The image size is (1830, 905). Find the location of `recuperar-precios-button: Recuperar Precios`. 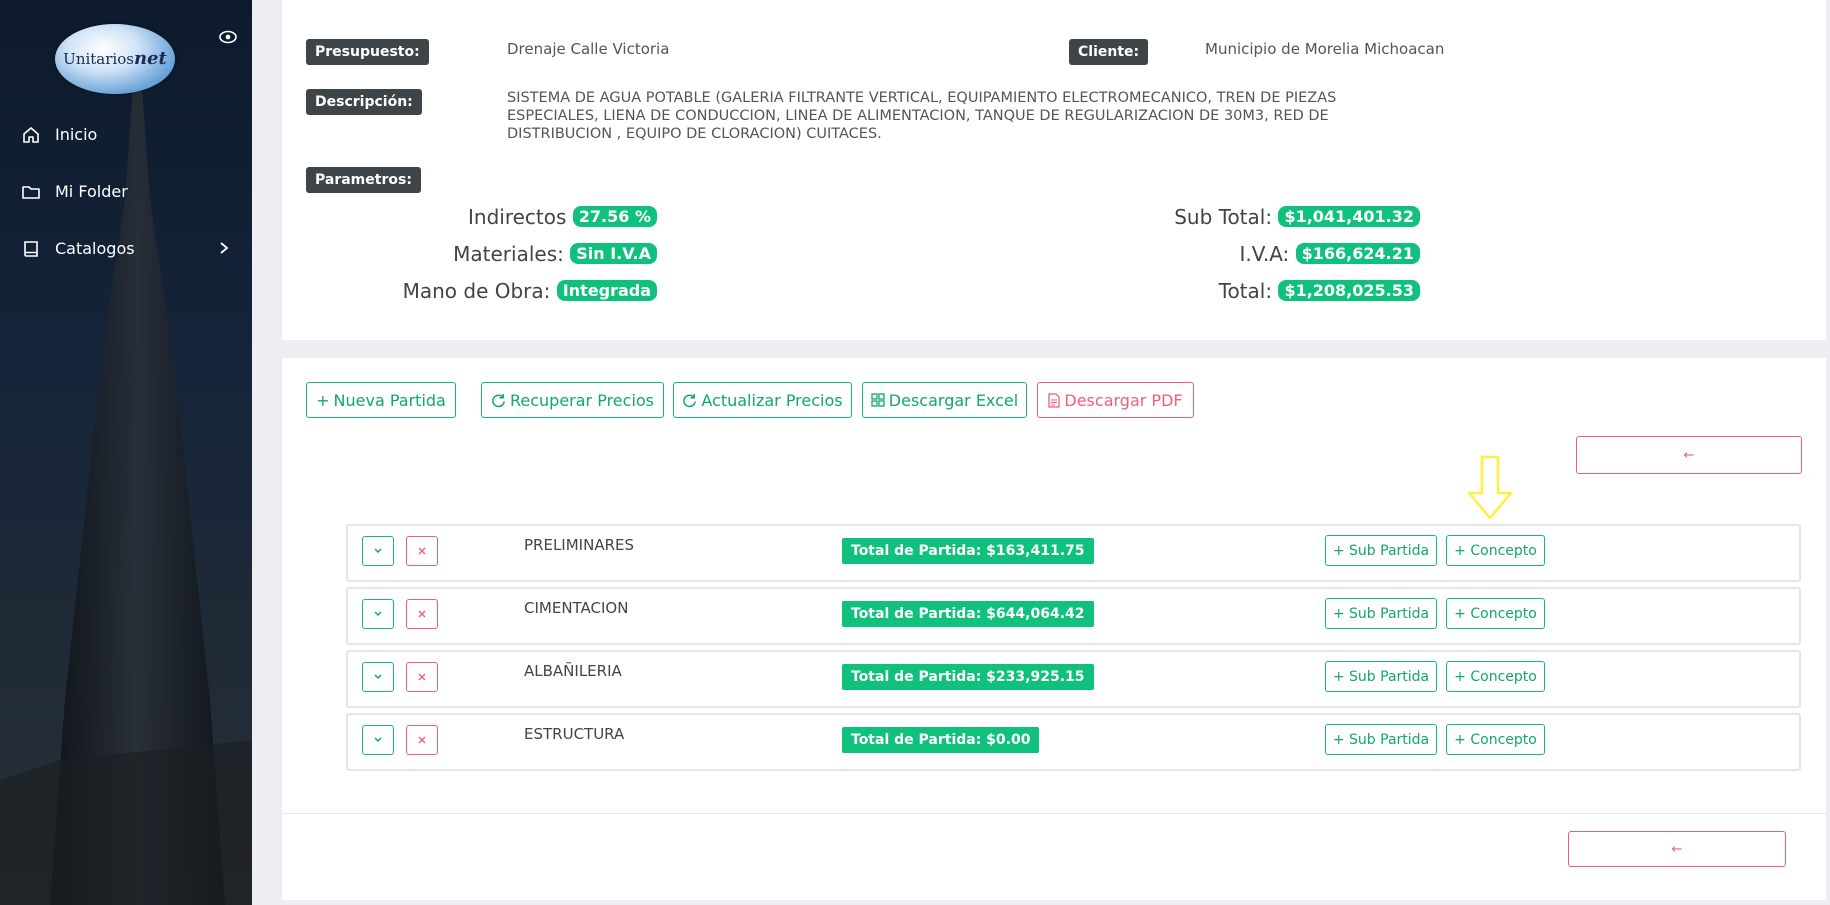

recuperar-precios-button: Recuperar Precios is located at coordinates (572, 400).